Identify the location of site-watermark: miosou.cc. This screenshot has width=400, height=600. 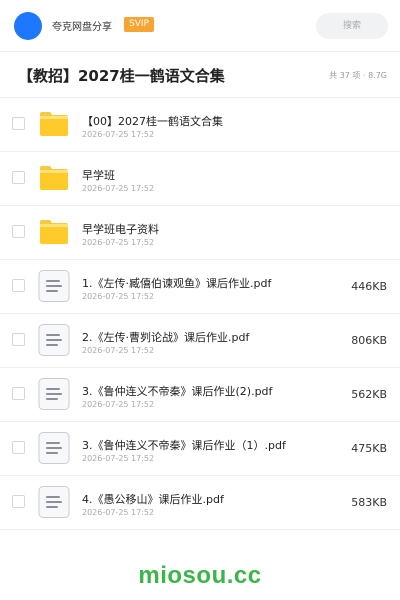
(200, 575).